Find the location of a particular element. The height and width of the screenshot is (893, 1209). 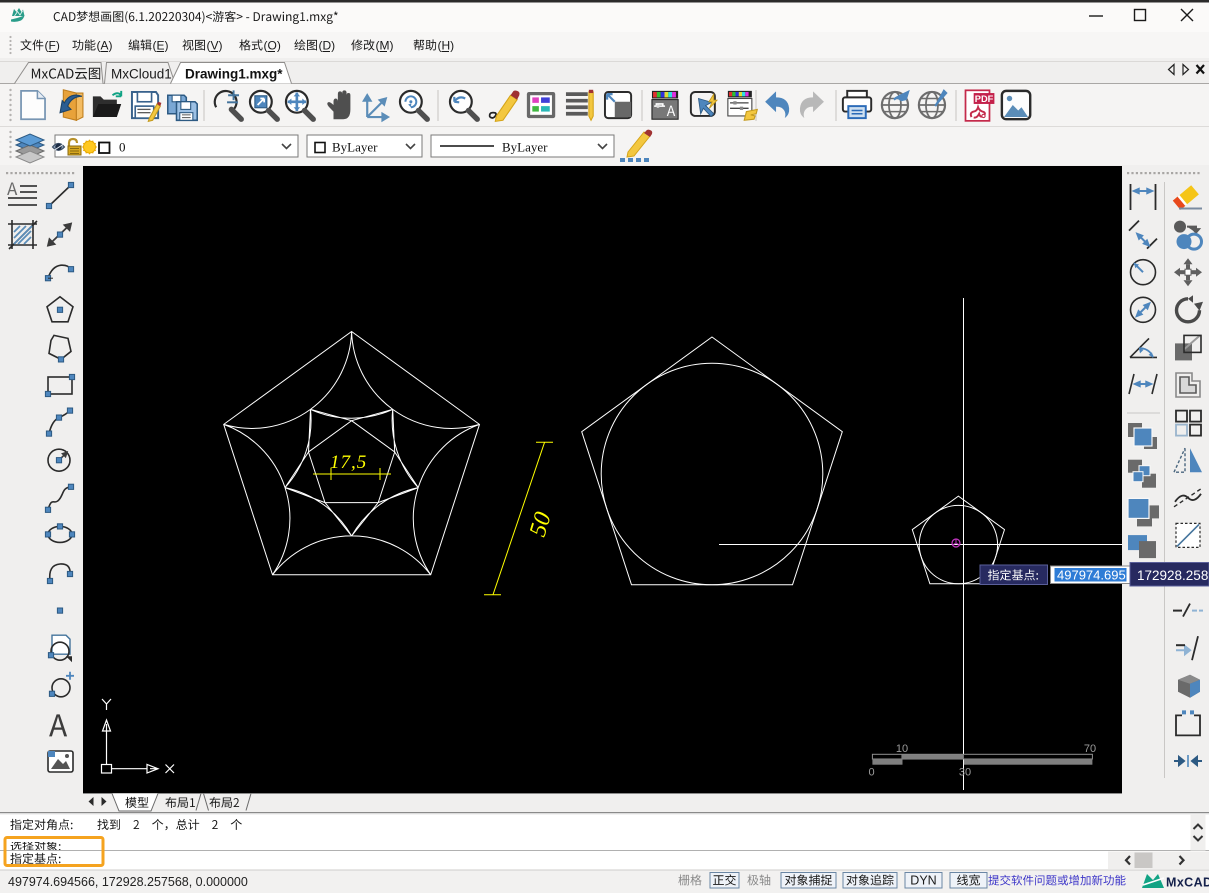

svg-text: (F) is located at coordinates (52, 46).